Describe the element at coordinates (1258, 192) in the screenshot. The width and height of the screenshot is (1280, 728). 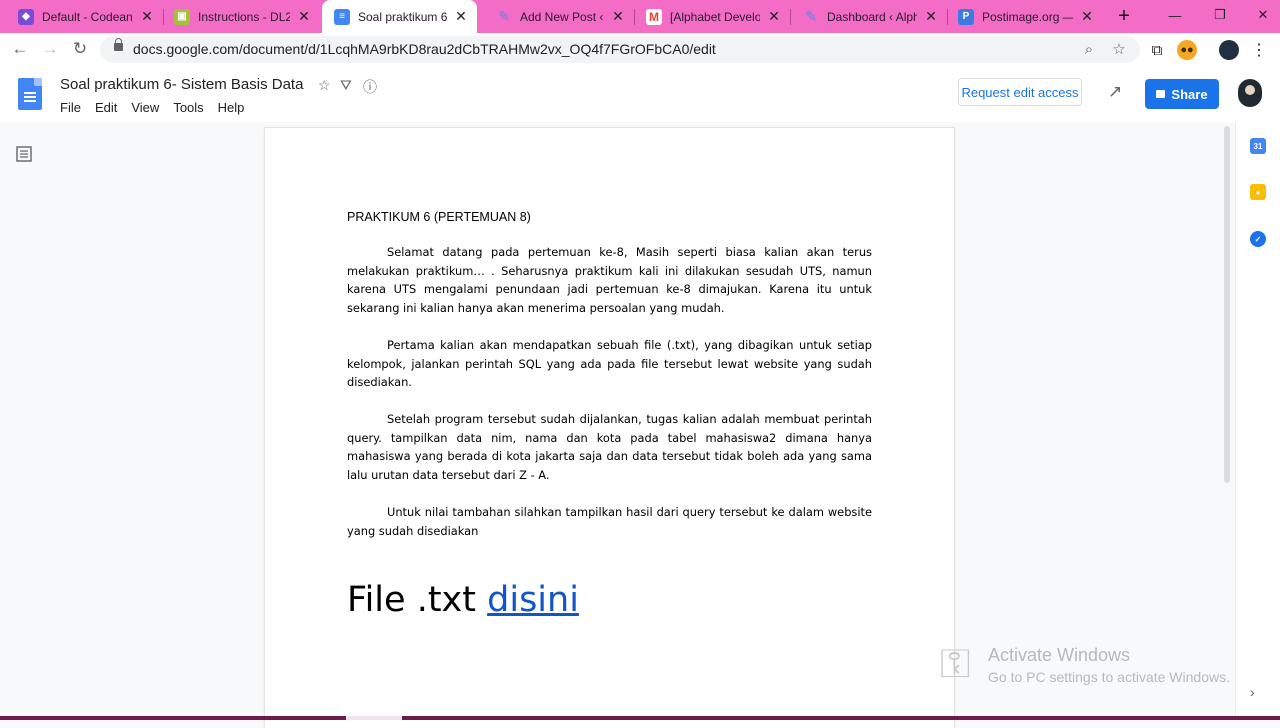
I see `keep-icon: ●` at that location.